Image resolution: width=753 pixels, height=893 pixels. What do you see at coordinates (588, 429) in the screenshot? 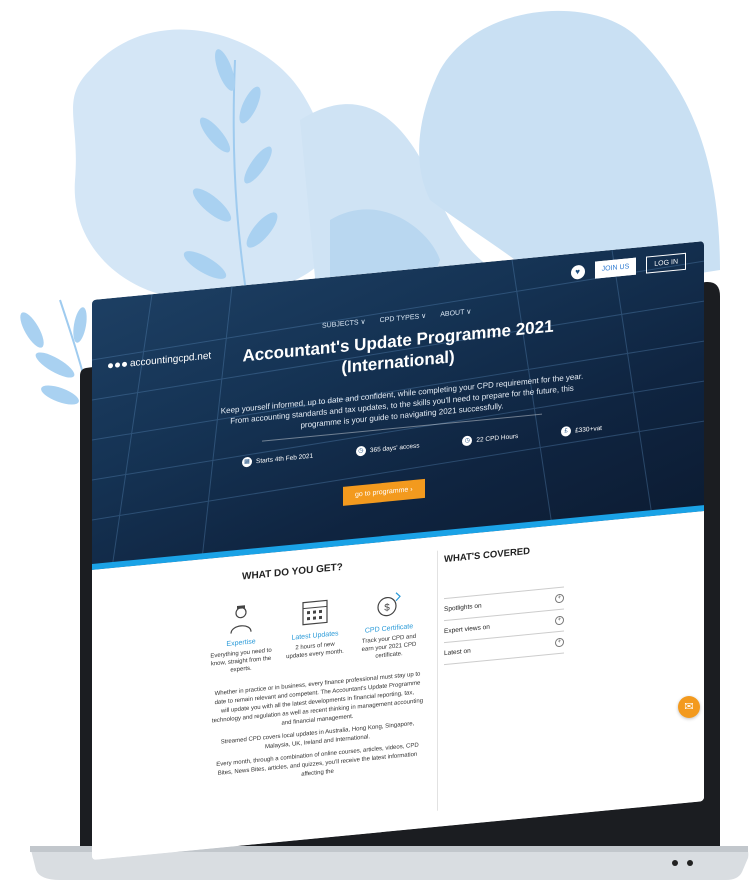
I see `fact-label: £330+vat` at bounding box center [588, 429].